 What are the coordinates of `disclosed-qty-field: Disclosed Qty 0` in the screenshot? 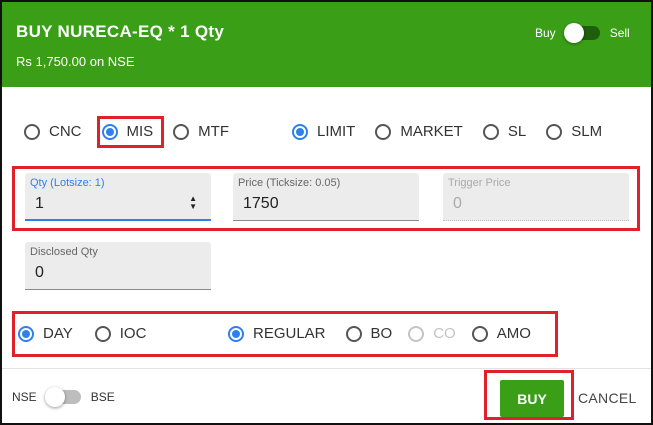 It's located at (118, 266).